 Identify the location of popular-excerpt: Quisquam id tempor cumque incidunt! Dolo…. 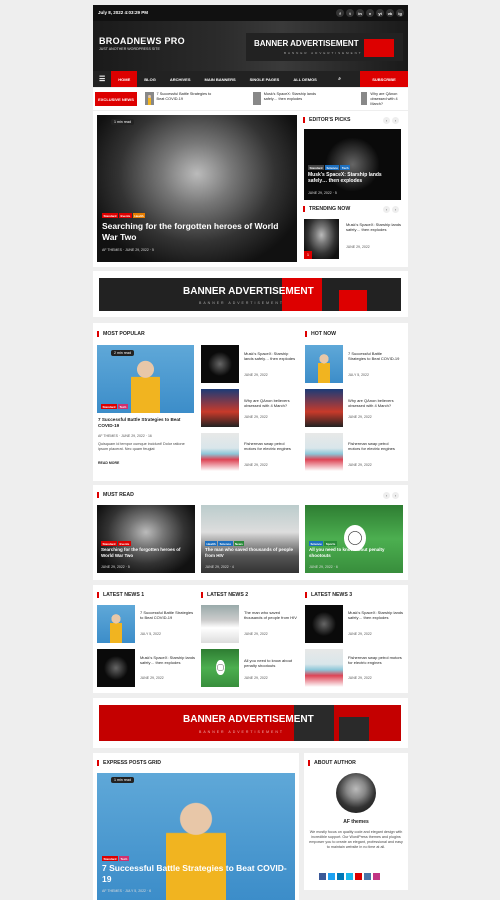
(141, 446).